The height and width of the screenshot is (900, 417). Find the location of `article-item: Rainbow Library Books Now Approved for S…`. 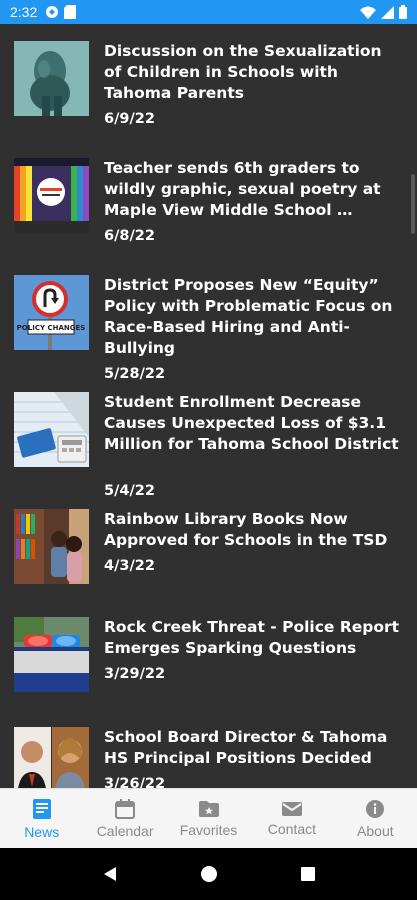

article-item: Rainbow Library Books Now Approved for S… is located at coordinates (208, 550).